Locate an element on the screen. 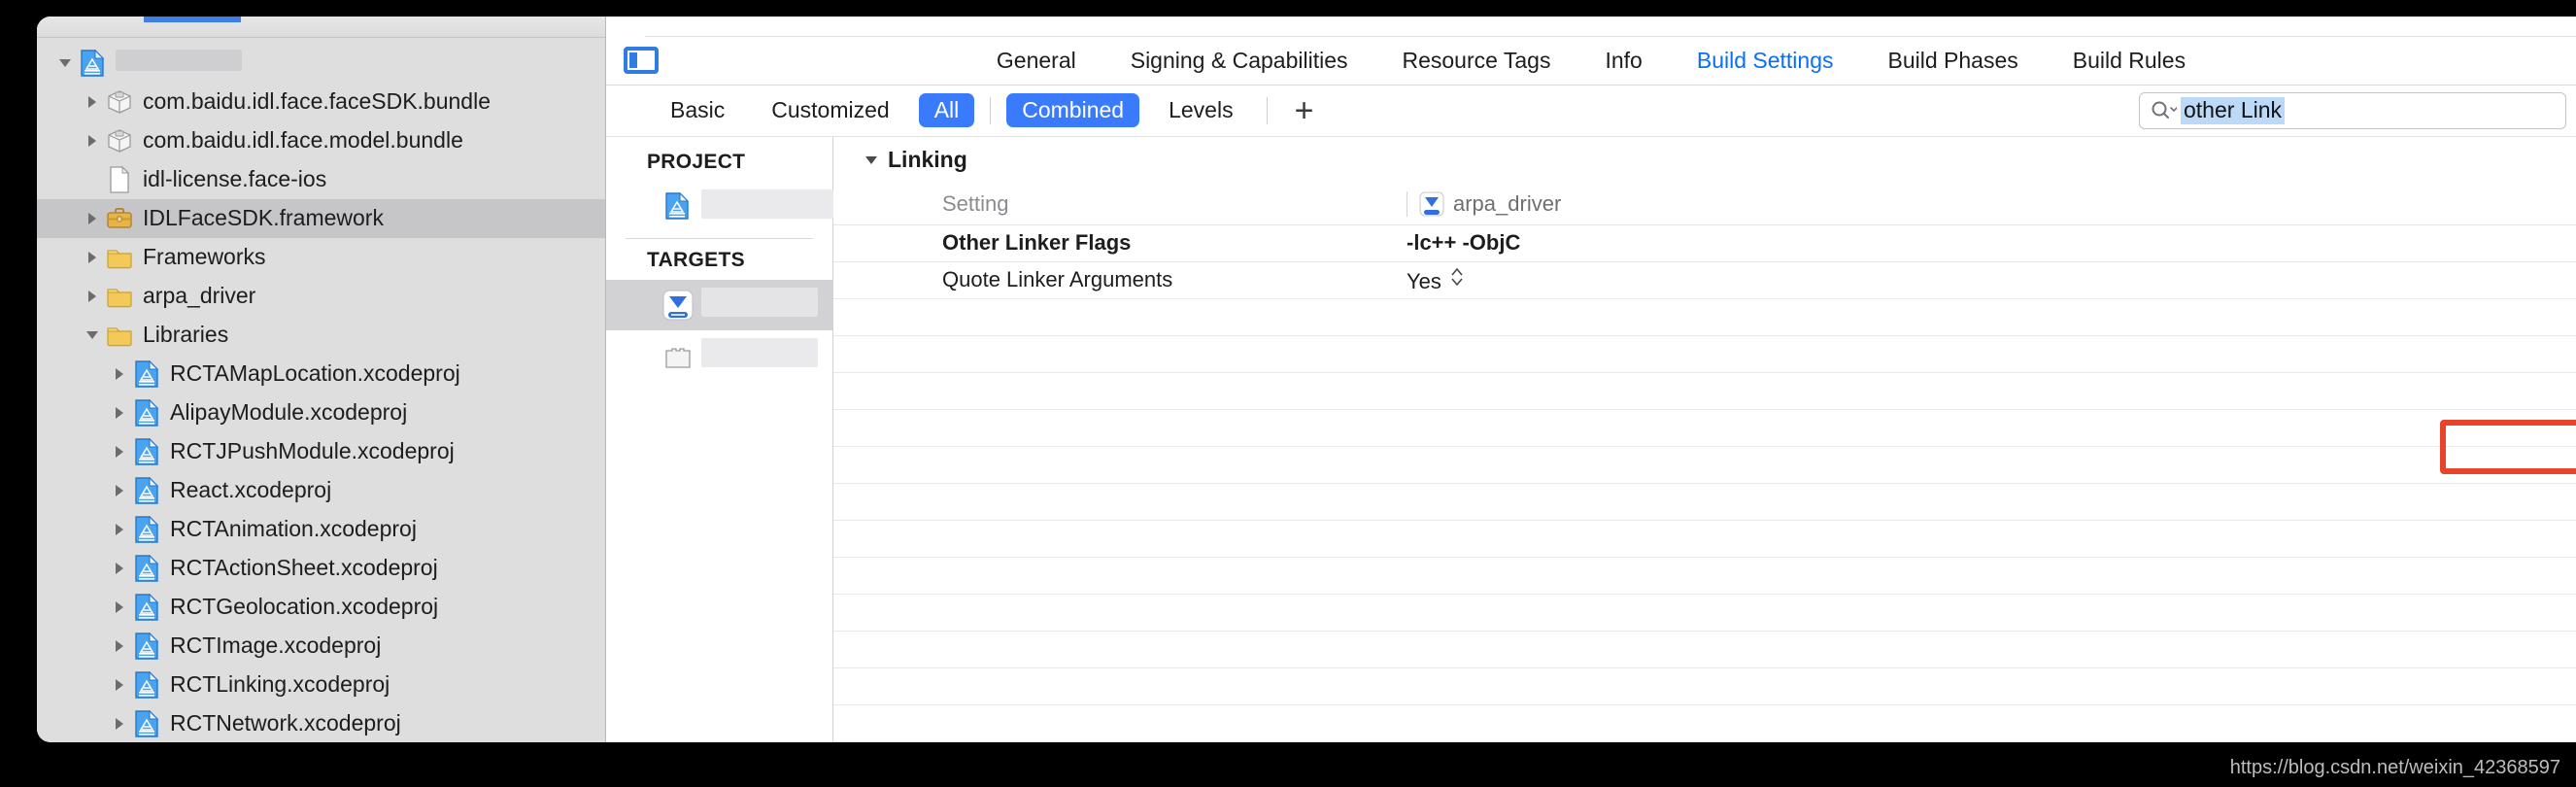 Image resolution: width=2576 pixels, height=787 pixels. tab-build-settings: Build Settings is located at coordinates (1765, 60).